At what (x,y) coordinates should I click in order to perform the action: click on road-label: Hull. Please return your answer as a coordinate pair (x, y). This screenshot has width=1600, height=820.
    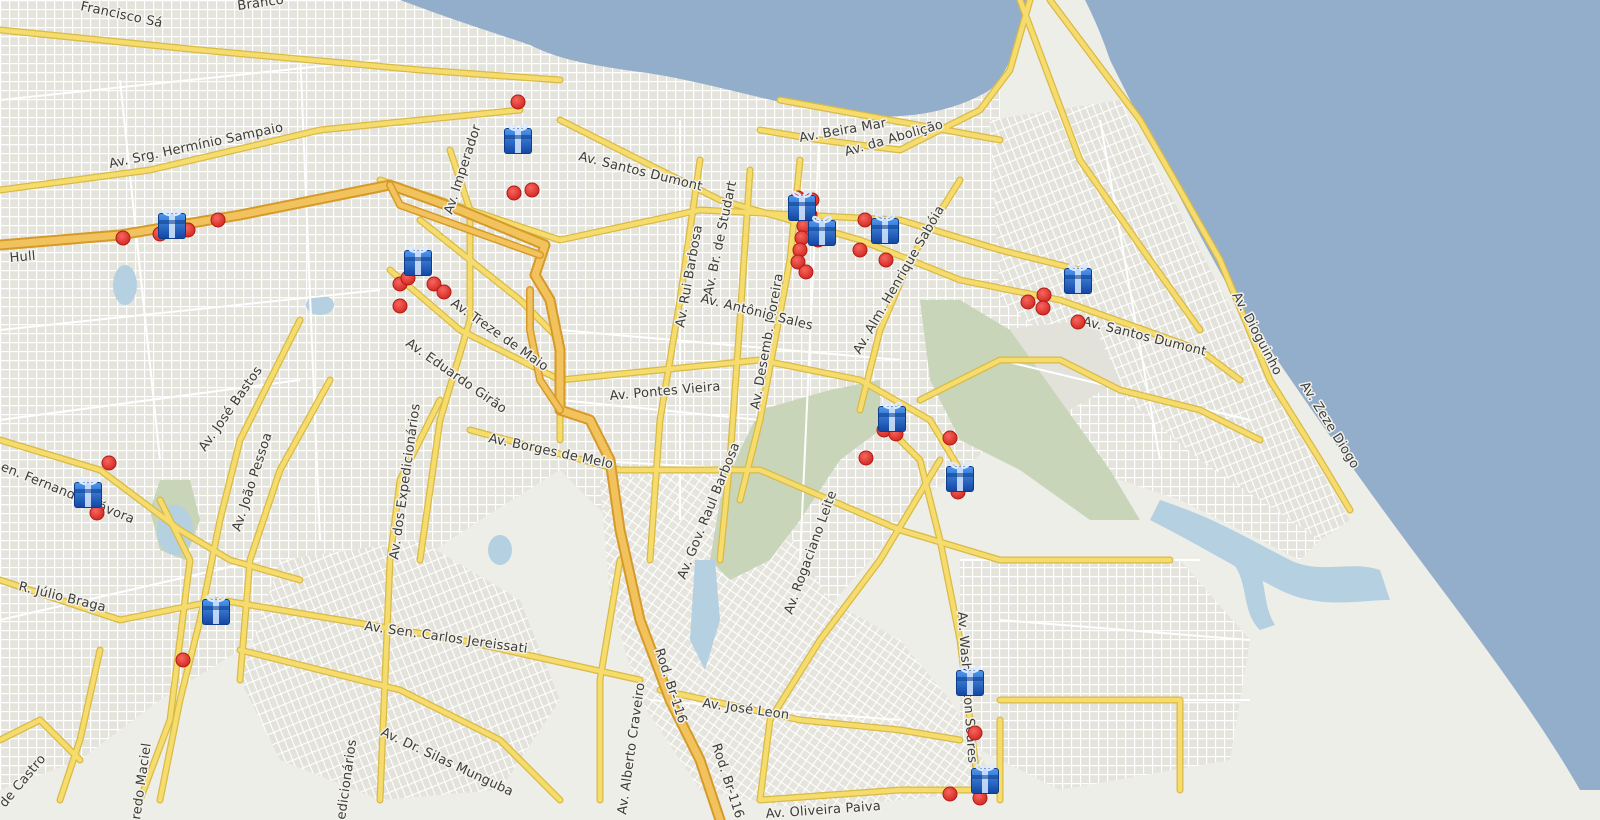
    Looking at the image, I should click on (22, 257).